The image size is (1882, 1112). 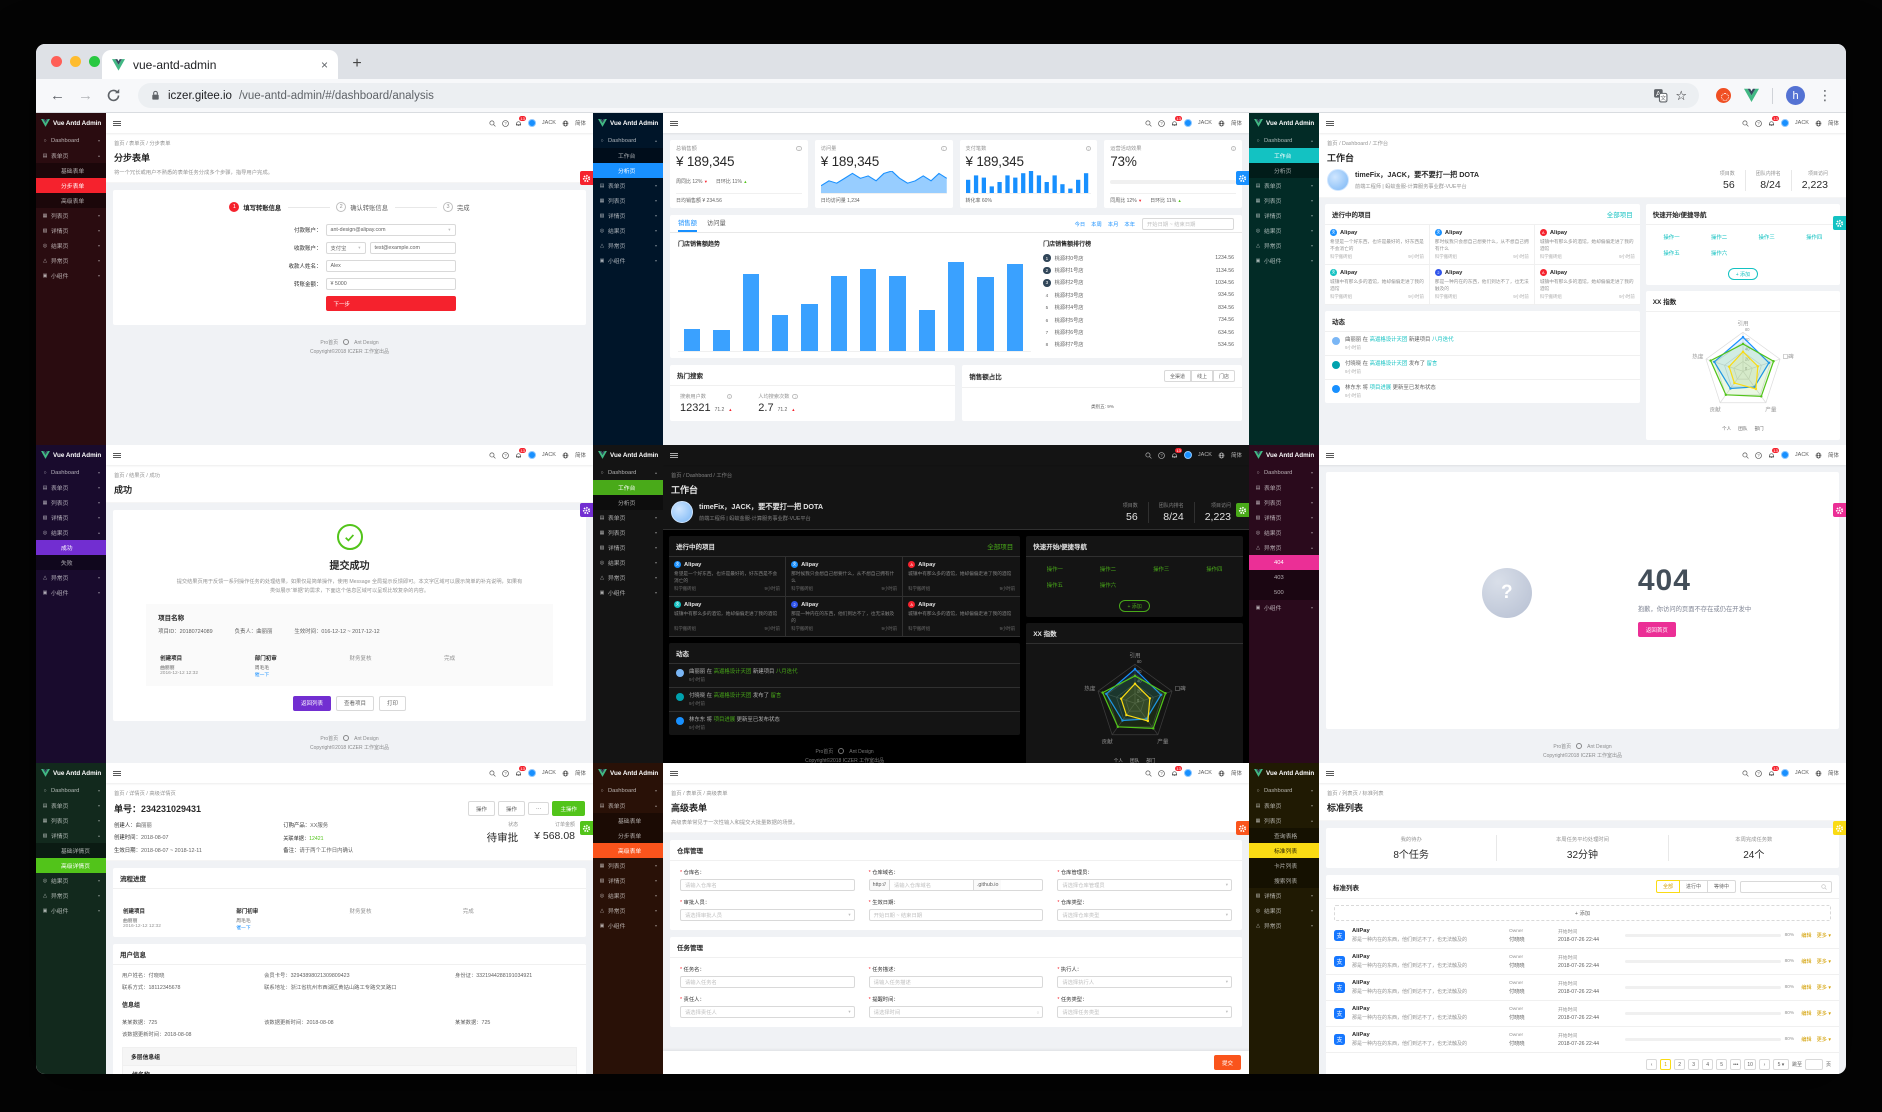 What do you see at coordinates (767, 915) in the screenshot?
I see `form-input: 请选择审批人员 ▾` at bounding box center [767, 915].